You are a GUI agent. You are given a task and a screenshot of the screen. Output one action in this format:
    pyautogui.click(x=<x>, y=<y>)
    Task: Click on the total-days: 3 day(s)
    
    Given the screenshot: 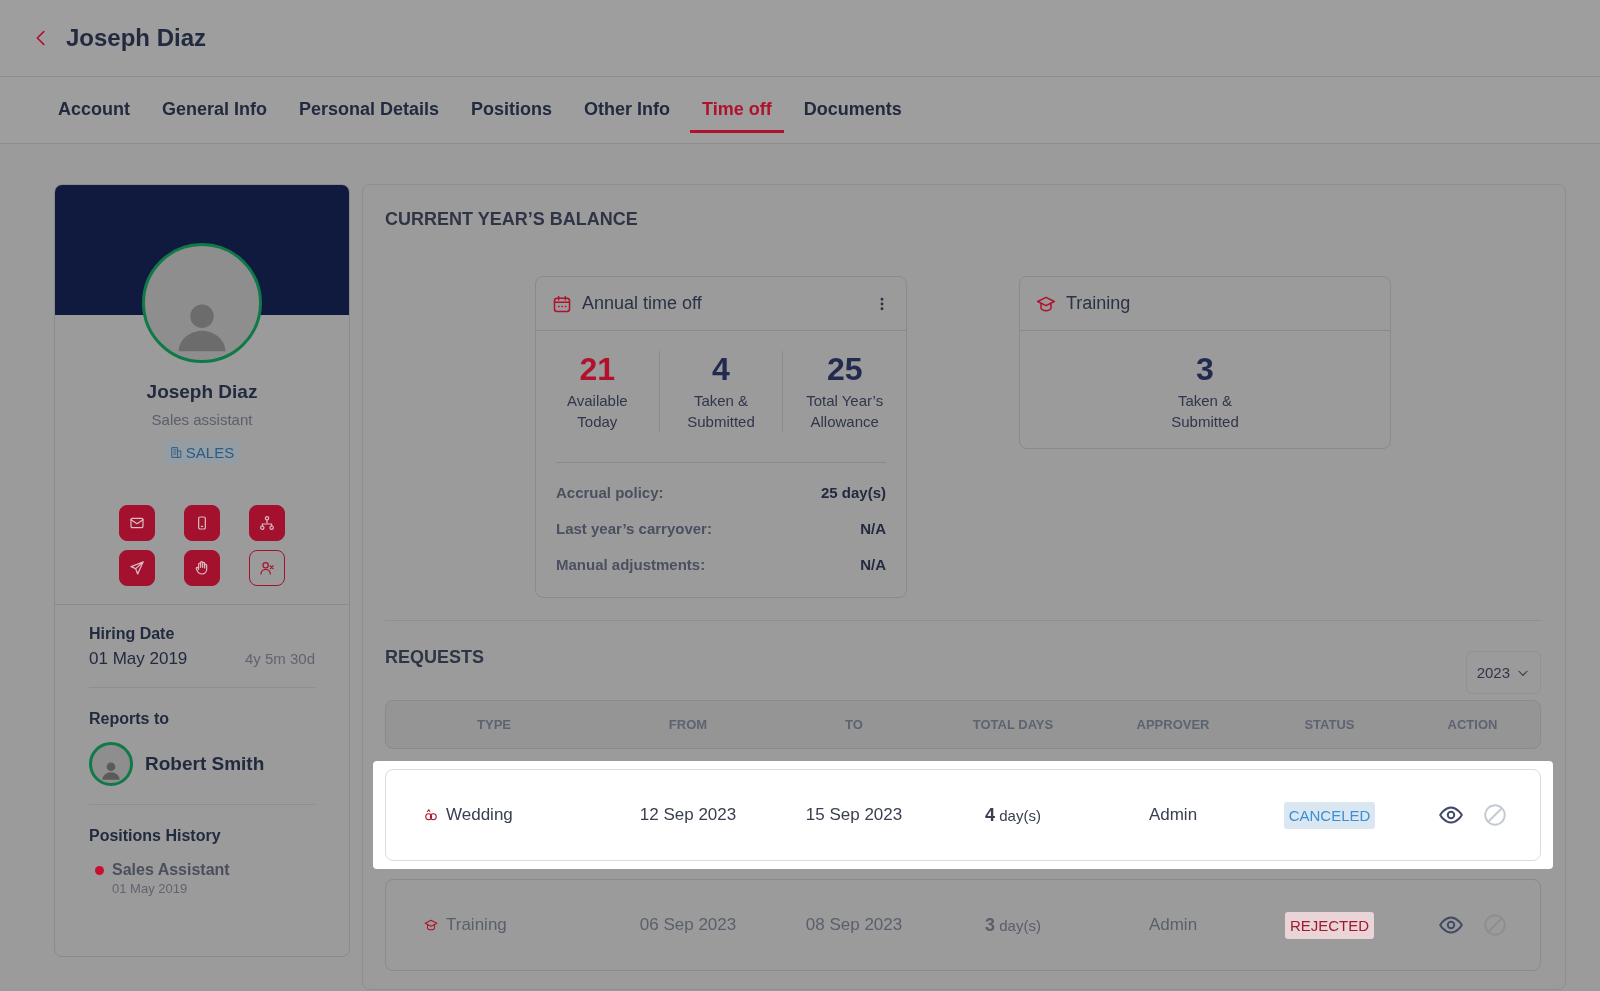 What is the action you would take?
    pyautogui.click(x=1013, y=925)
    